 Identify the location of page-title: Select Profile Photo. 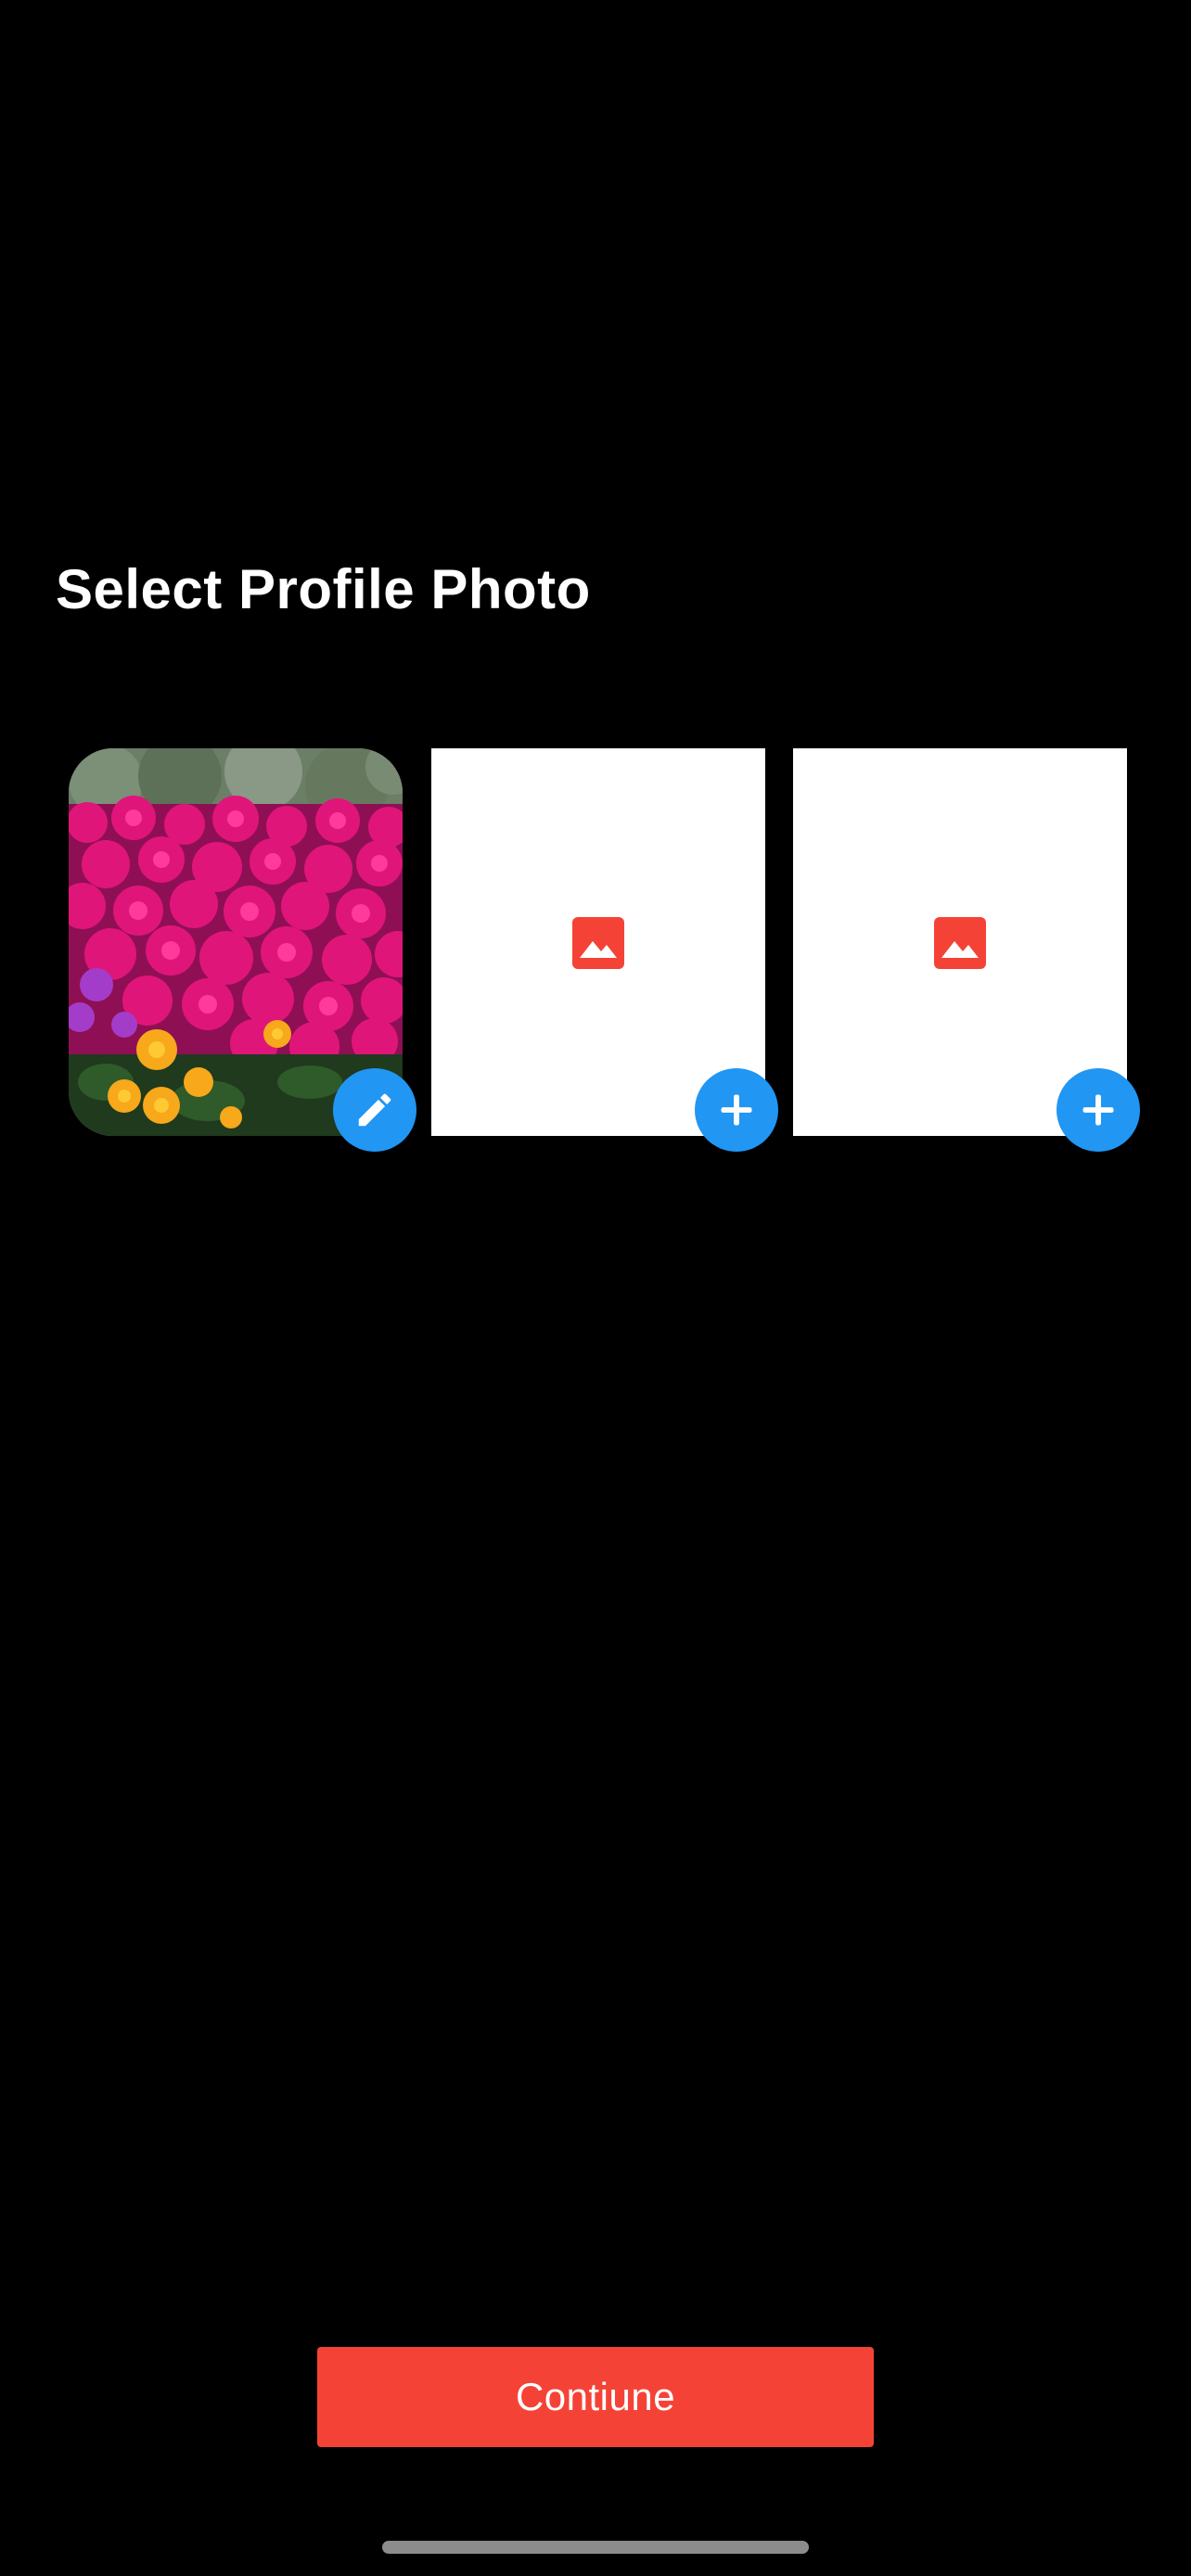
(323, 589).